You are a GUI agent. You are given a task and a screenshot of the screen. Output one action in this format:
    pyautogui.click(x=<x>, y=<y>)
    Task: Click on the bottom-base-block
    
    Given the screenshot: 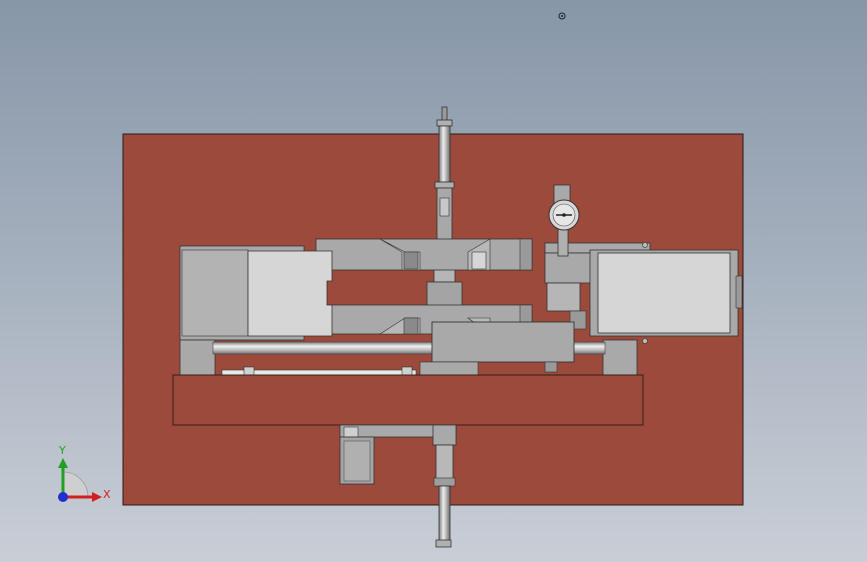 What is the action you would take?
    pyautogui.click(x=408, y=400)
    